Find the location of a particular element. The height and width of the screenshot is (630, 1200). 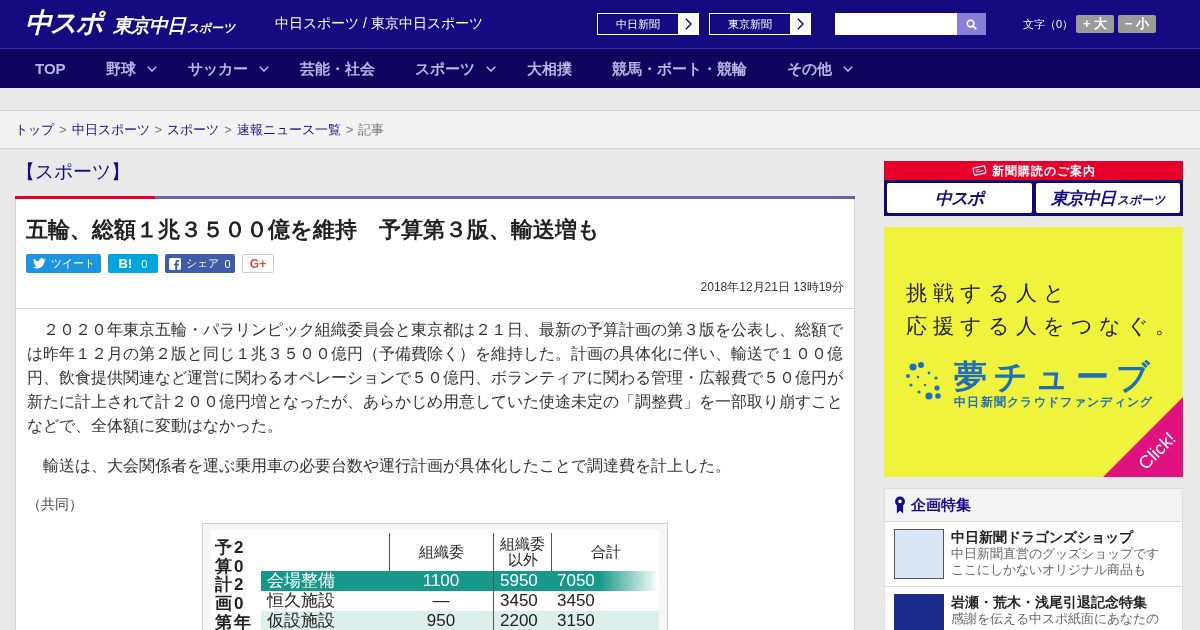

breadcrumb-link: 中日スポーツ is located at coordinates (110, 129).